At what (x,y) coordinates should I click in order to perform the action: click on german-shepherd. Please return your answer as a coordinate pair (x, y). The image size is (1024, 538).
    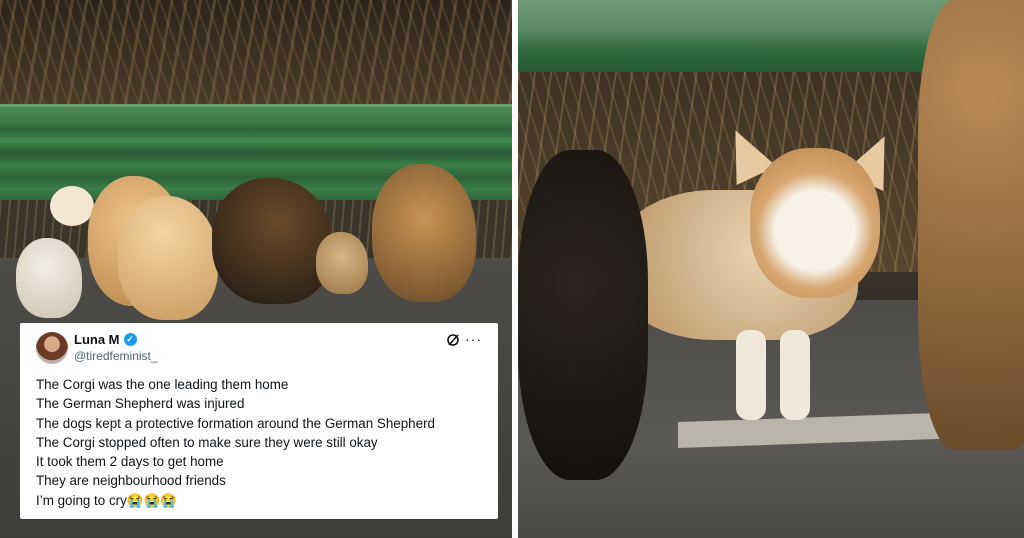
    Looking at the image, I should click on (272, 241).